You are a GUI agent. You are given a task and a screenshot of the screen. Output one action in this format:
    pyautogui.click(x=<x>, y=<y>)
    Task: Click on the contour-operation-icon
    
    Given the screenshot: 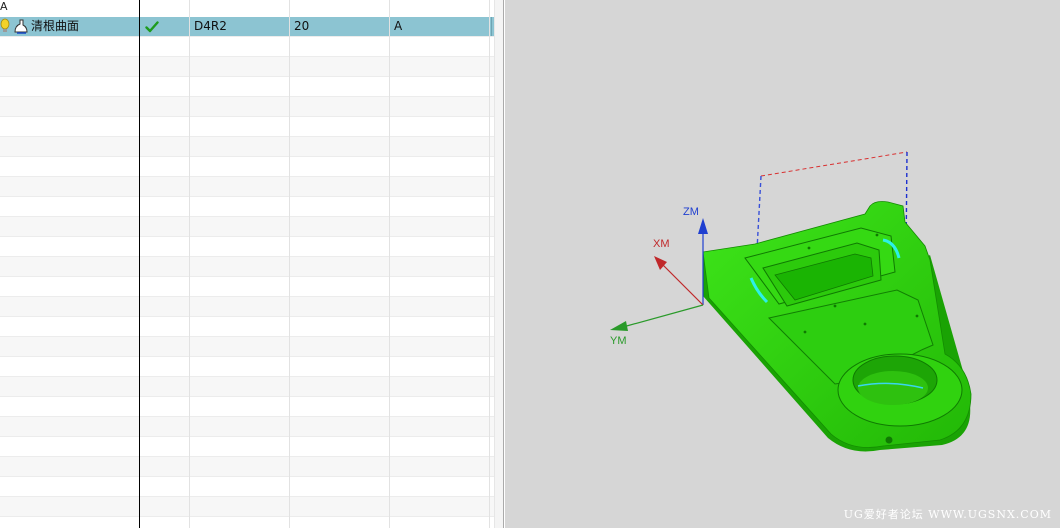 What is the action you would take?
    pyautogui.click(x=21, y=26)
    